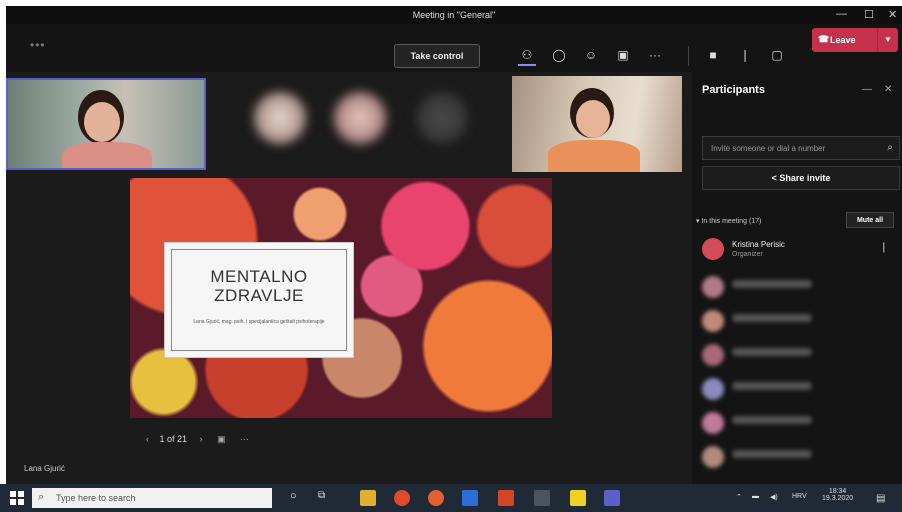  I want to click on participant-organizer: Kristina Perisic Organizer ❘, so click(797, 251).